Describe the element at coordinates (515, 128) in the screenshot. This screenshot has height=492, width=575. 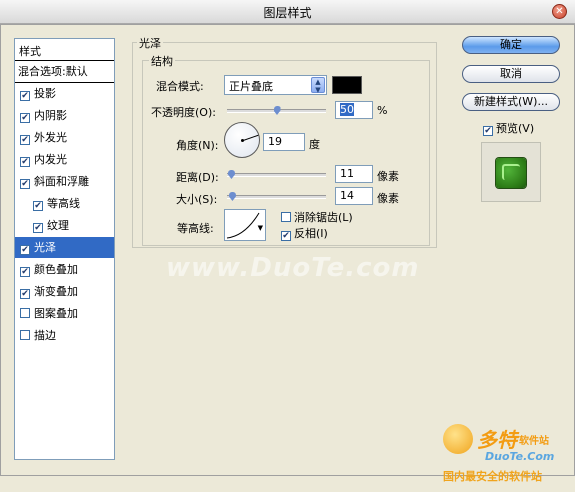
I see `preview-label: 预览(V)` at that location.